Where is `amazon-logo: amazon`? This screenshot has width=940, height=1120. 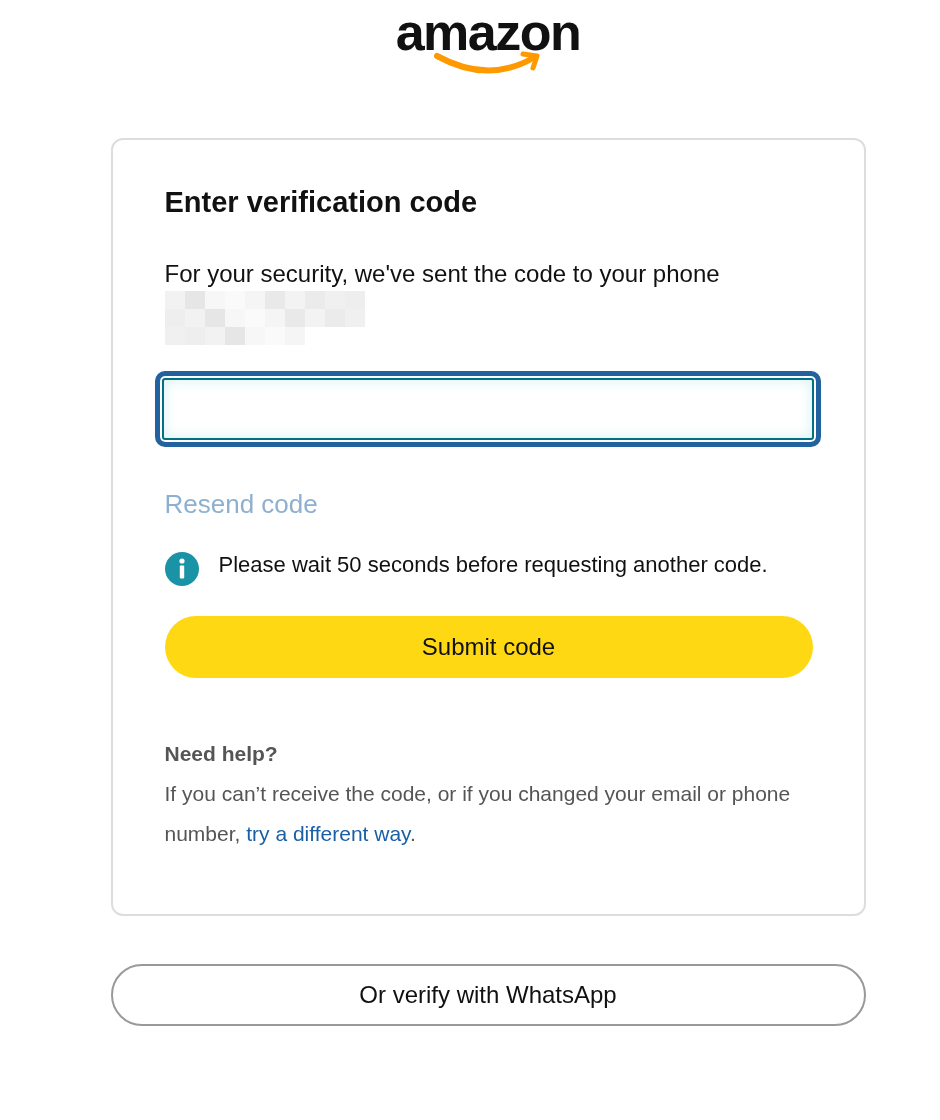
amazon-logo: amazon is located at coordinates (488, 44).